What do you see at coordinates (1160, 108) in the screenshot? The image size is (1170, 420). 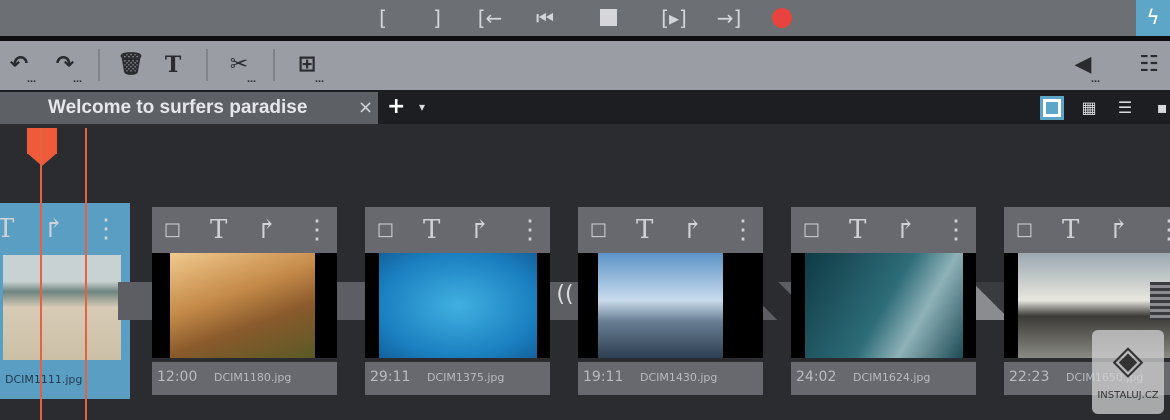 I see `small-view-icon: ▪` at bounding box center [1160, 108].